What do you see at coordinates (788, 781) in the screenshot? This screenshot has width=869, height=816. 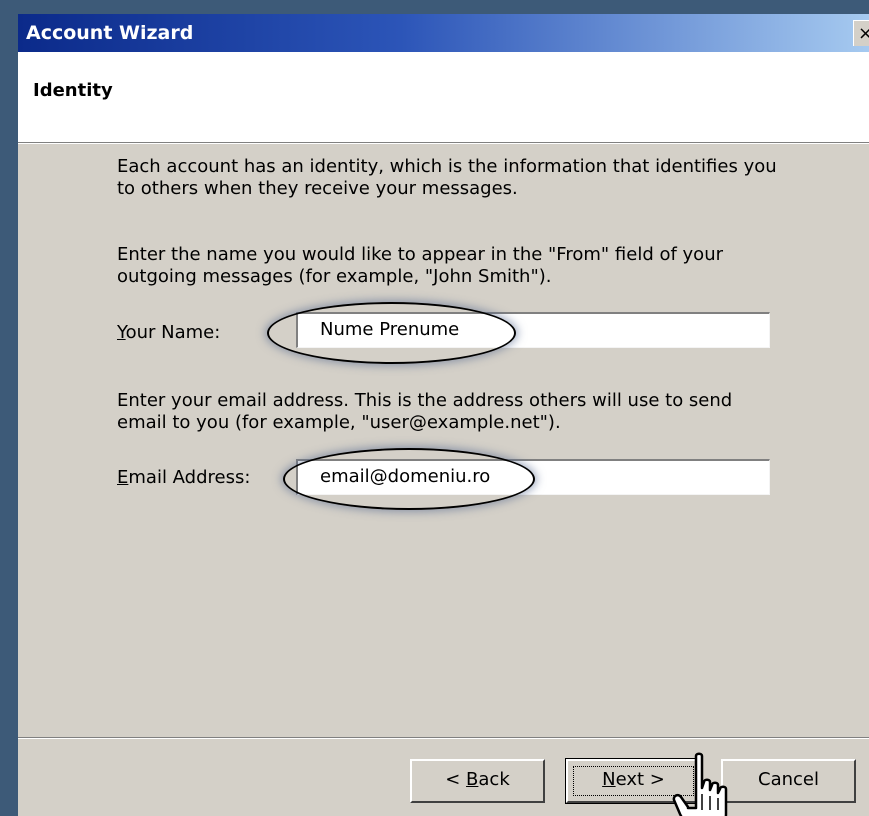 I see `cancel-button: Cancel` at bounding box center [788, 781].